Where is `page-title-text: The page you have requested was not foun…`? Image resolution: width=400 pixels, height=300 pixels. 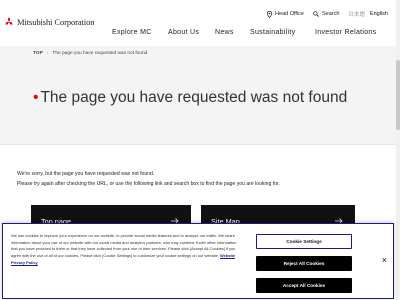 page-title-text: The page you have requested was not foun… is located at coordinates (194, 97).